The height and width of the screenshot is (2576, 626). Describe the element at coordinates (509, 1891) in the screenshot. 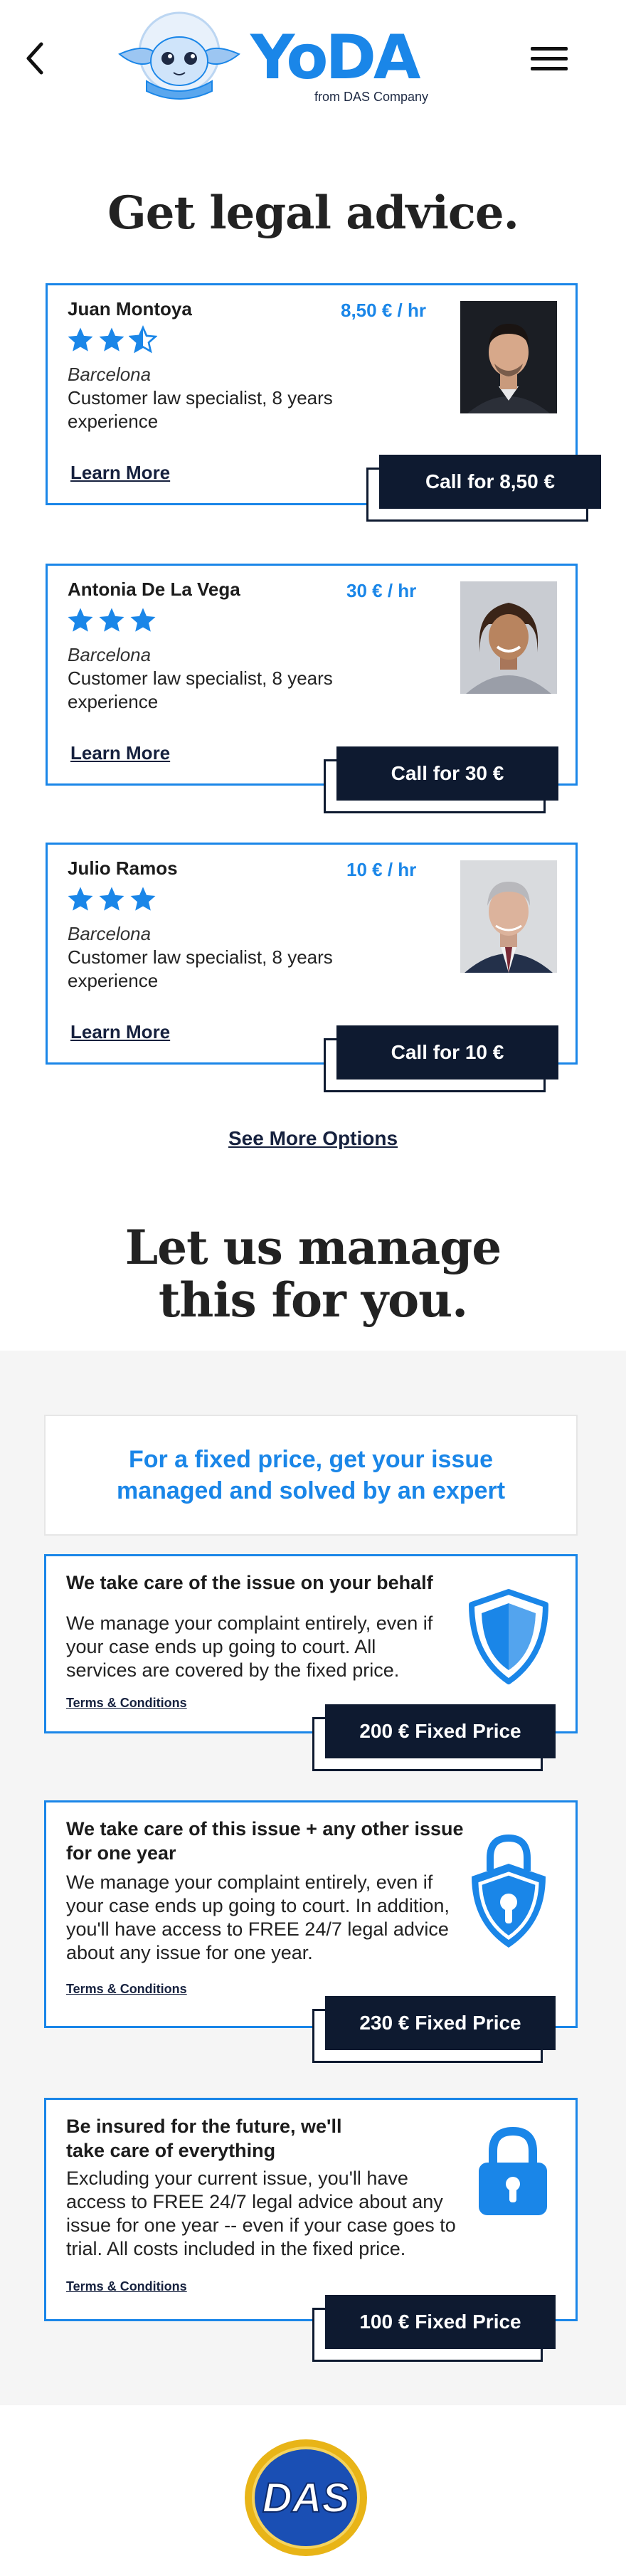

I see `shield-lock-icon` at that location.